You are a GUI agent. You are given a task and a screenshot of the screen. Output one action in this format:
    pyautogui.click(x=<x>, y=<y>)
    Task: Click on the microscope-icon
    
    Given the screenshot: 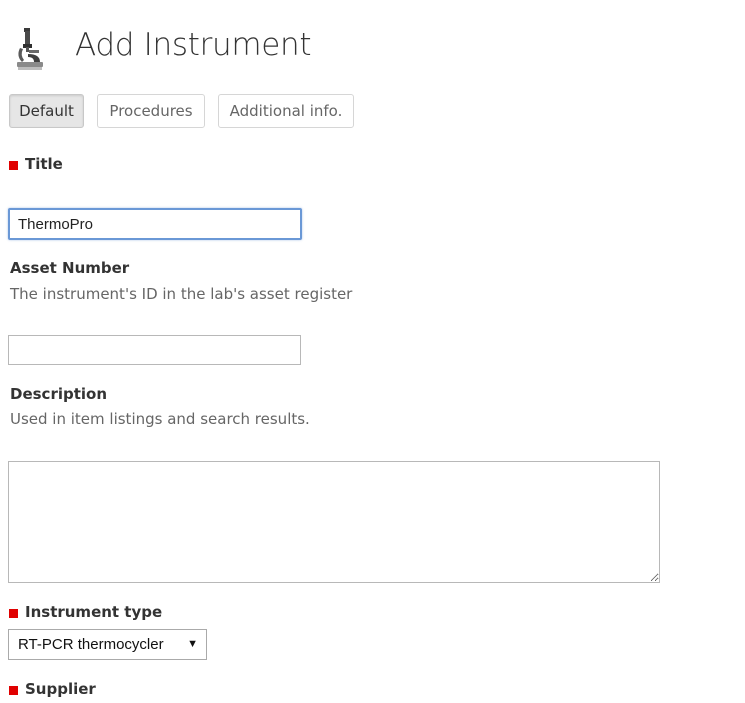 What is the action you would take?
    pyautogui.click(x=30, y=49)
    